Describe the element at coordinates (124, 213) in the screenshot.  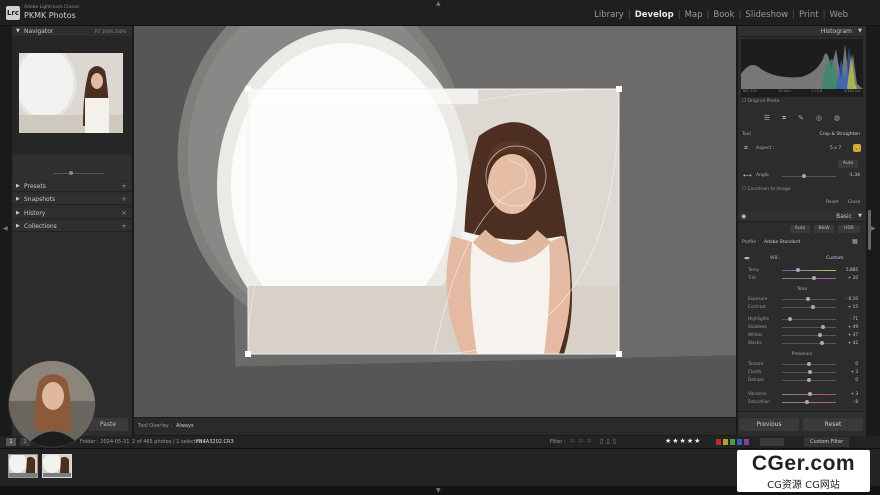
I see `clear-history-icon: ×` at that location.